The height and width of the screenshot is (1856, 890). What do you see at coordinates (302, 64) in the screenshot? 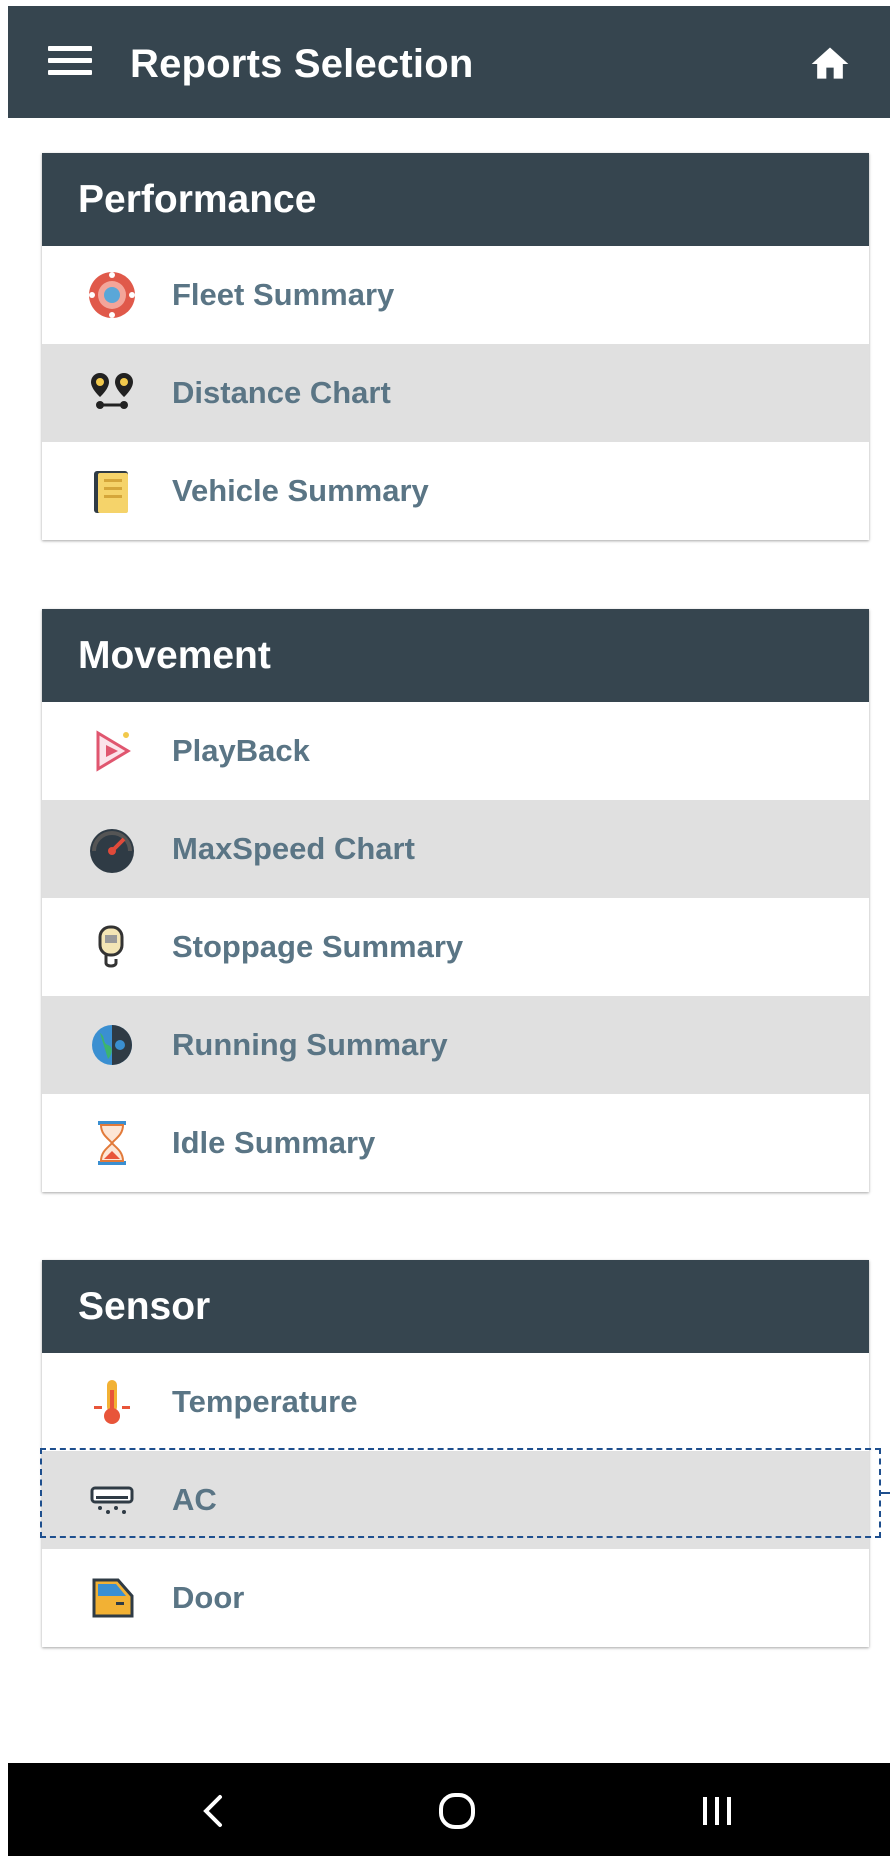
I see `page-title: Reports Selection` at bounding box center [302, 64].